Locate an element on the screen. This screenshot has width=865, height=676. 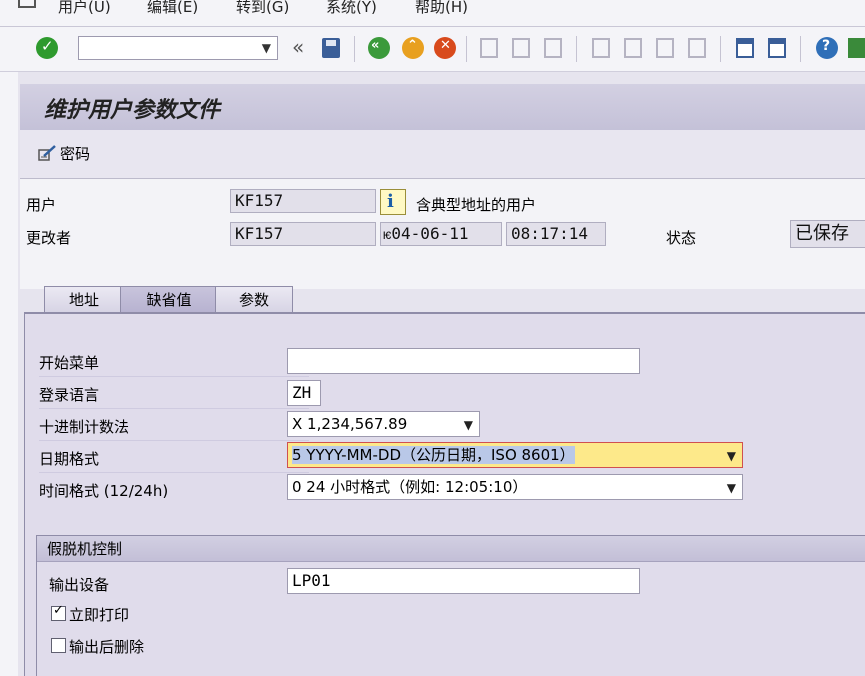
menu-bar: 用户(U) 编辑(E) 转到(G) 系统(Y) 帮助(H) is located at coordinates (432, 13).